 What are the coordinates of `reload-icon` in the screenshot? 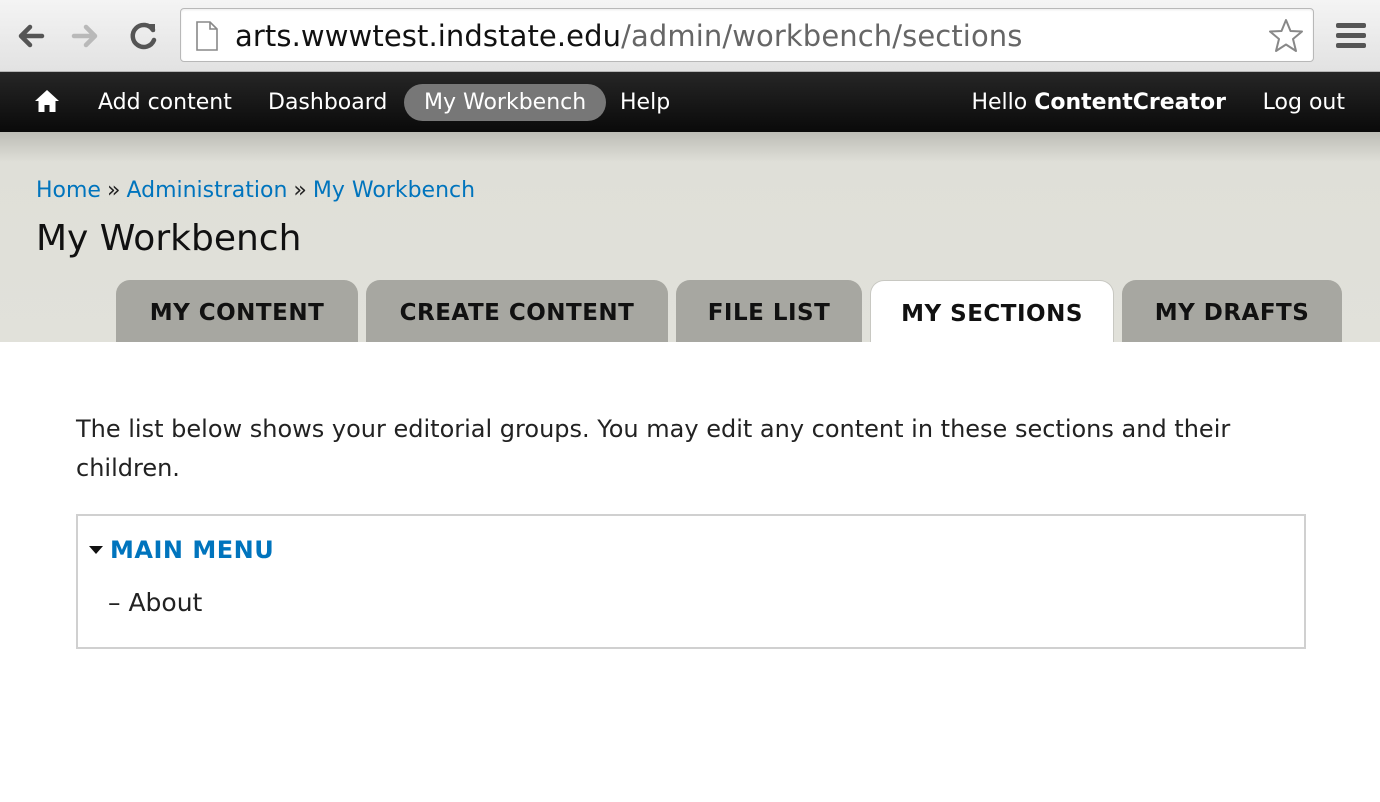 It's located at (144, 36).